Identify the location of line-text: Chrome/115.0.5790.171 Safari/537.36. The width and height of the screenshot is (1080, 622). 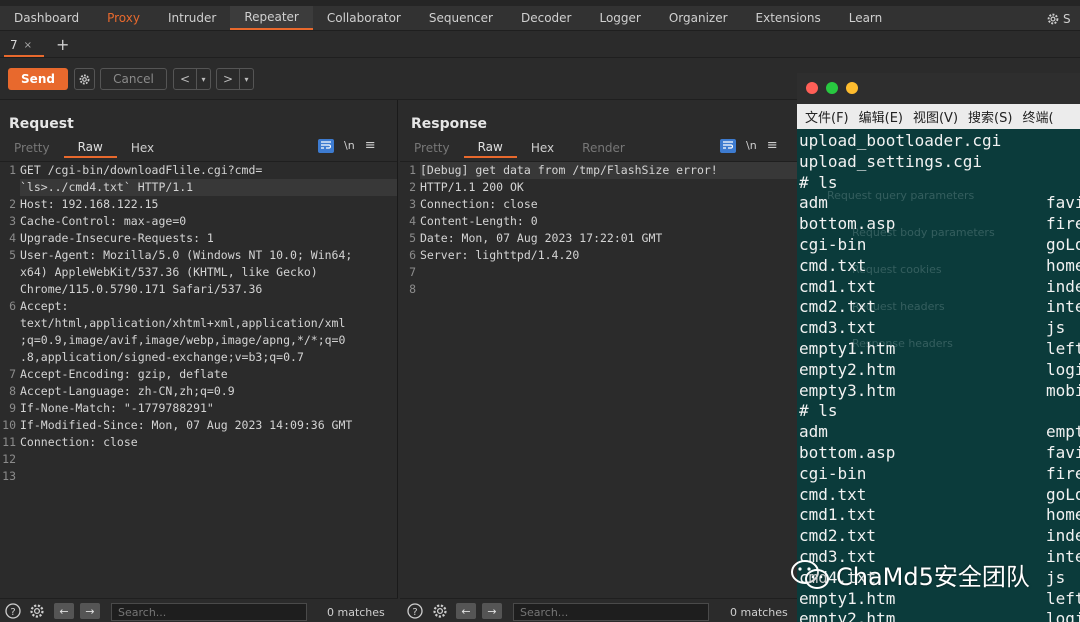
(141, 289).